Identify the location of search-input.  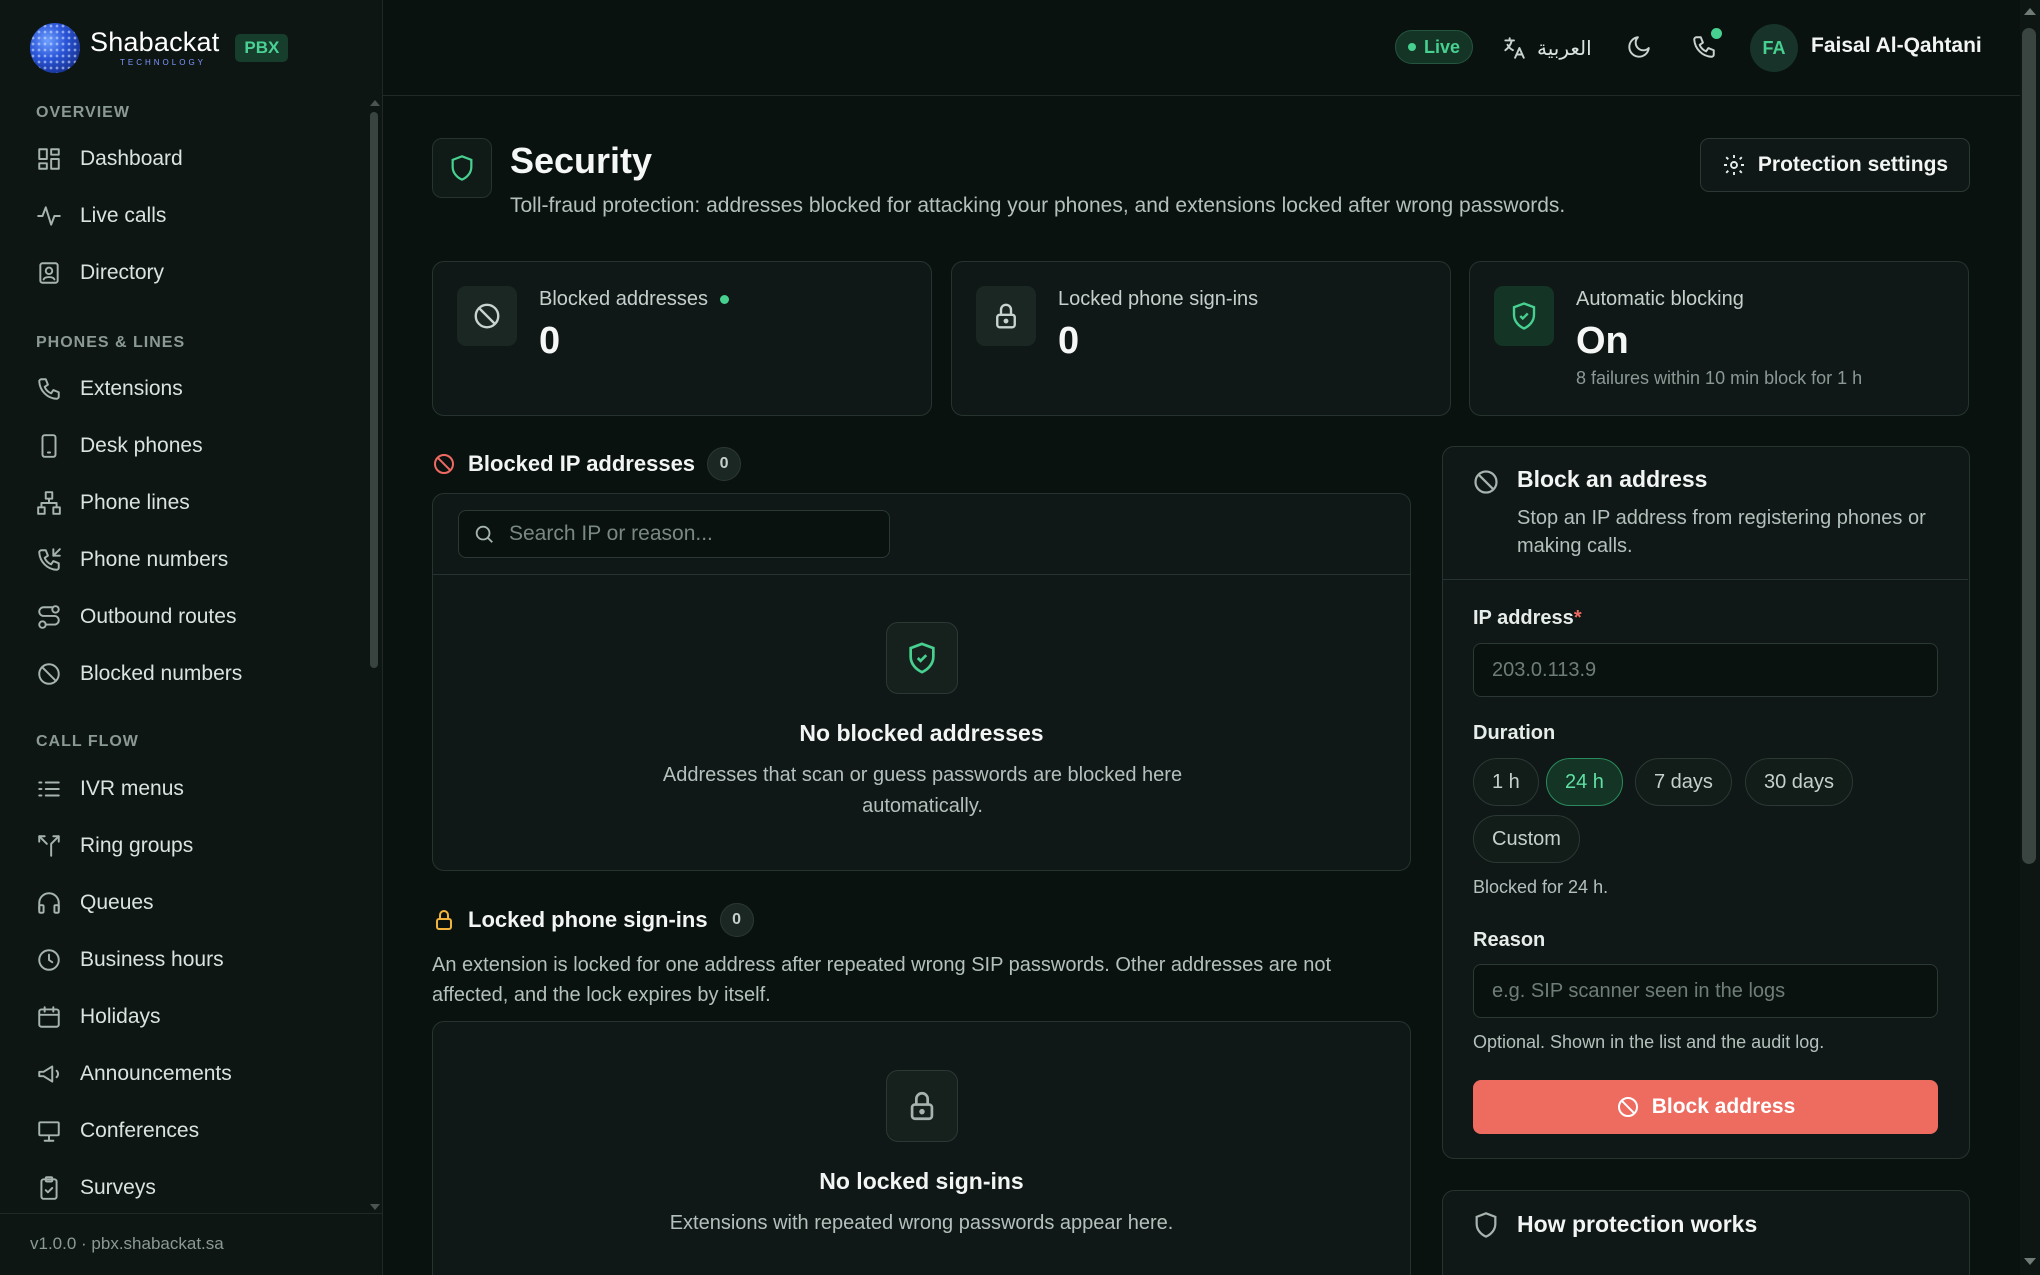
(689, 534).